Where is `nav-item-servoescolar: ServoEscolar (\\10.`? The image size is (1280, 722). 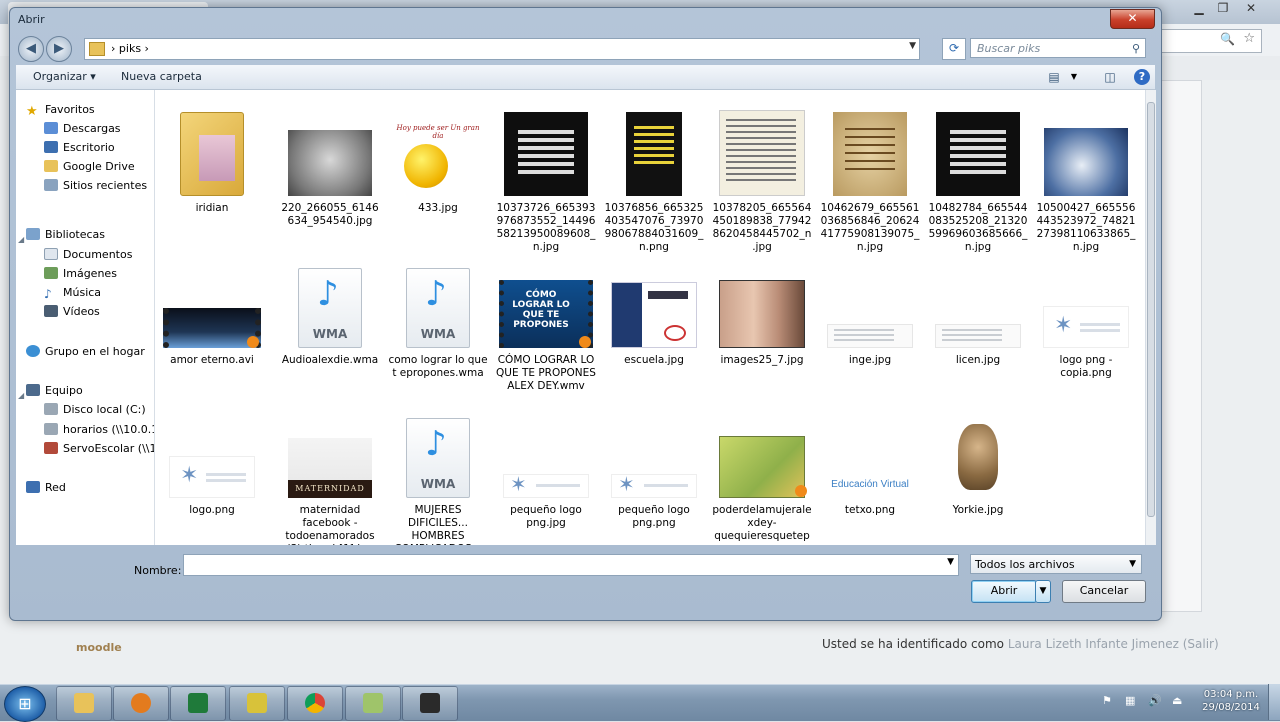 nav-item-servoescolar: ServoEscolar (\\10. is located at coordinates (99, 449).